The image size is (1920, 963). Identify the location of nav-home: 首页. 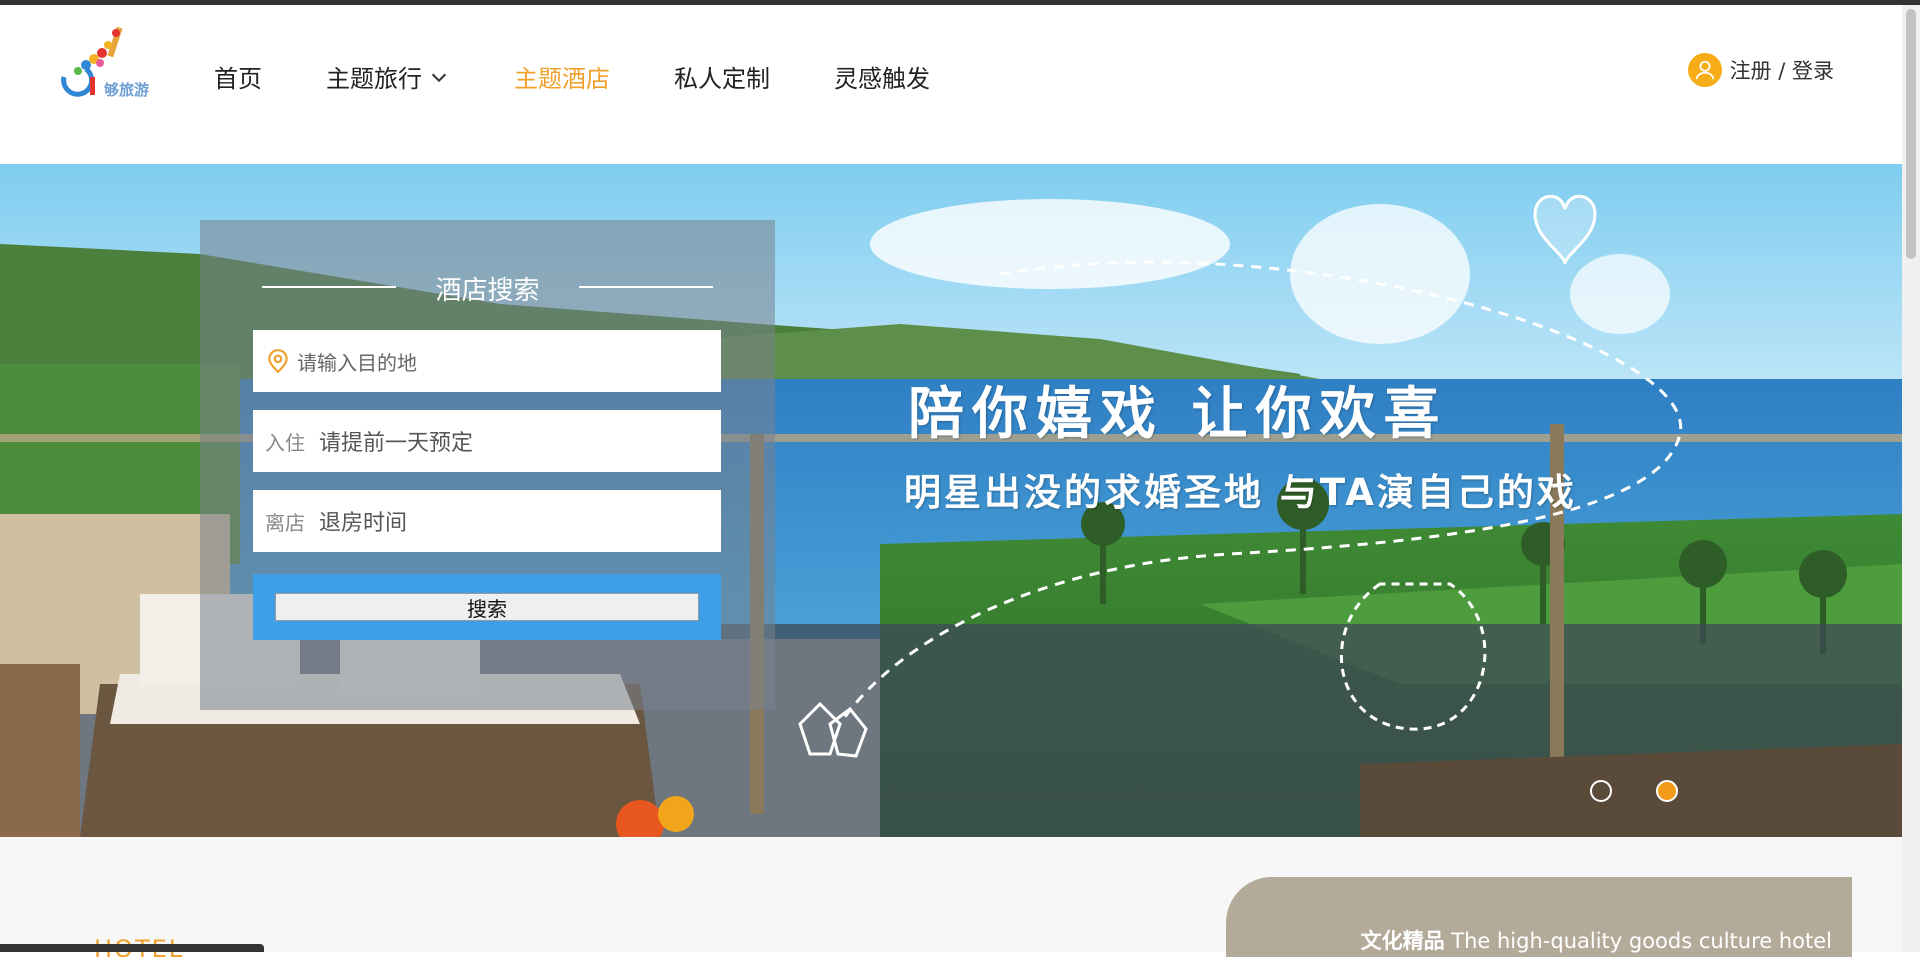
(238, 76).